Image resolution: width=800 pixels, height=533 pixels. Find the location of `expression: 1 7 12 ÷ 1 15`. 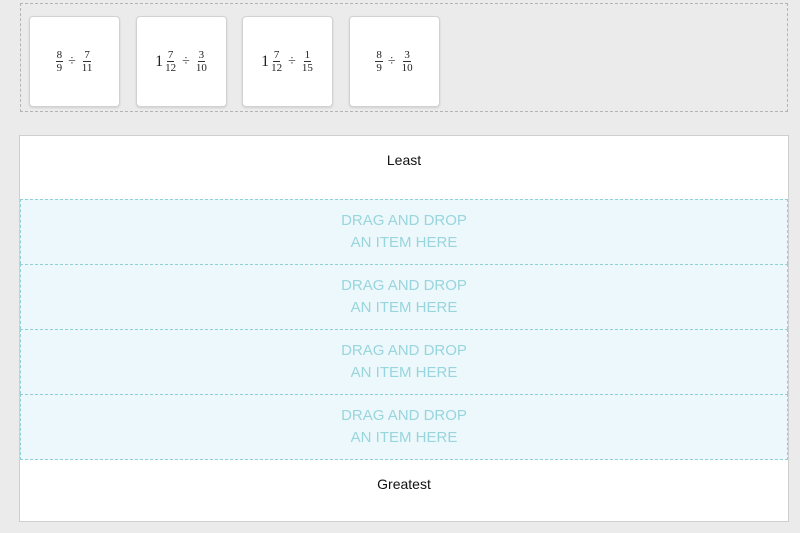

expression: 1 7 12 ÷ 1 15 is located at coordinates (287, 61).